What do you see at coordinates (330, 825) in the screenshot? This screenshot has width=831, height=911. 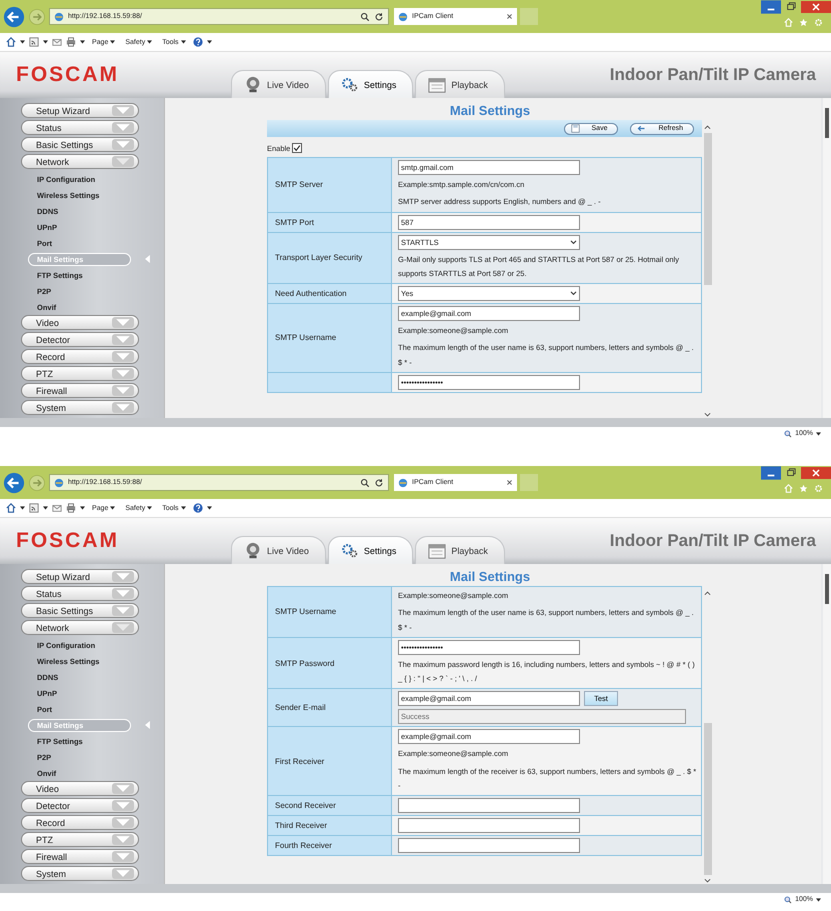 I see `field-label: Third Receiver` at bounding box center [330, 825].